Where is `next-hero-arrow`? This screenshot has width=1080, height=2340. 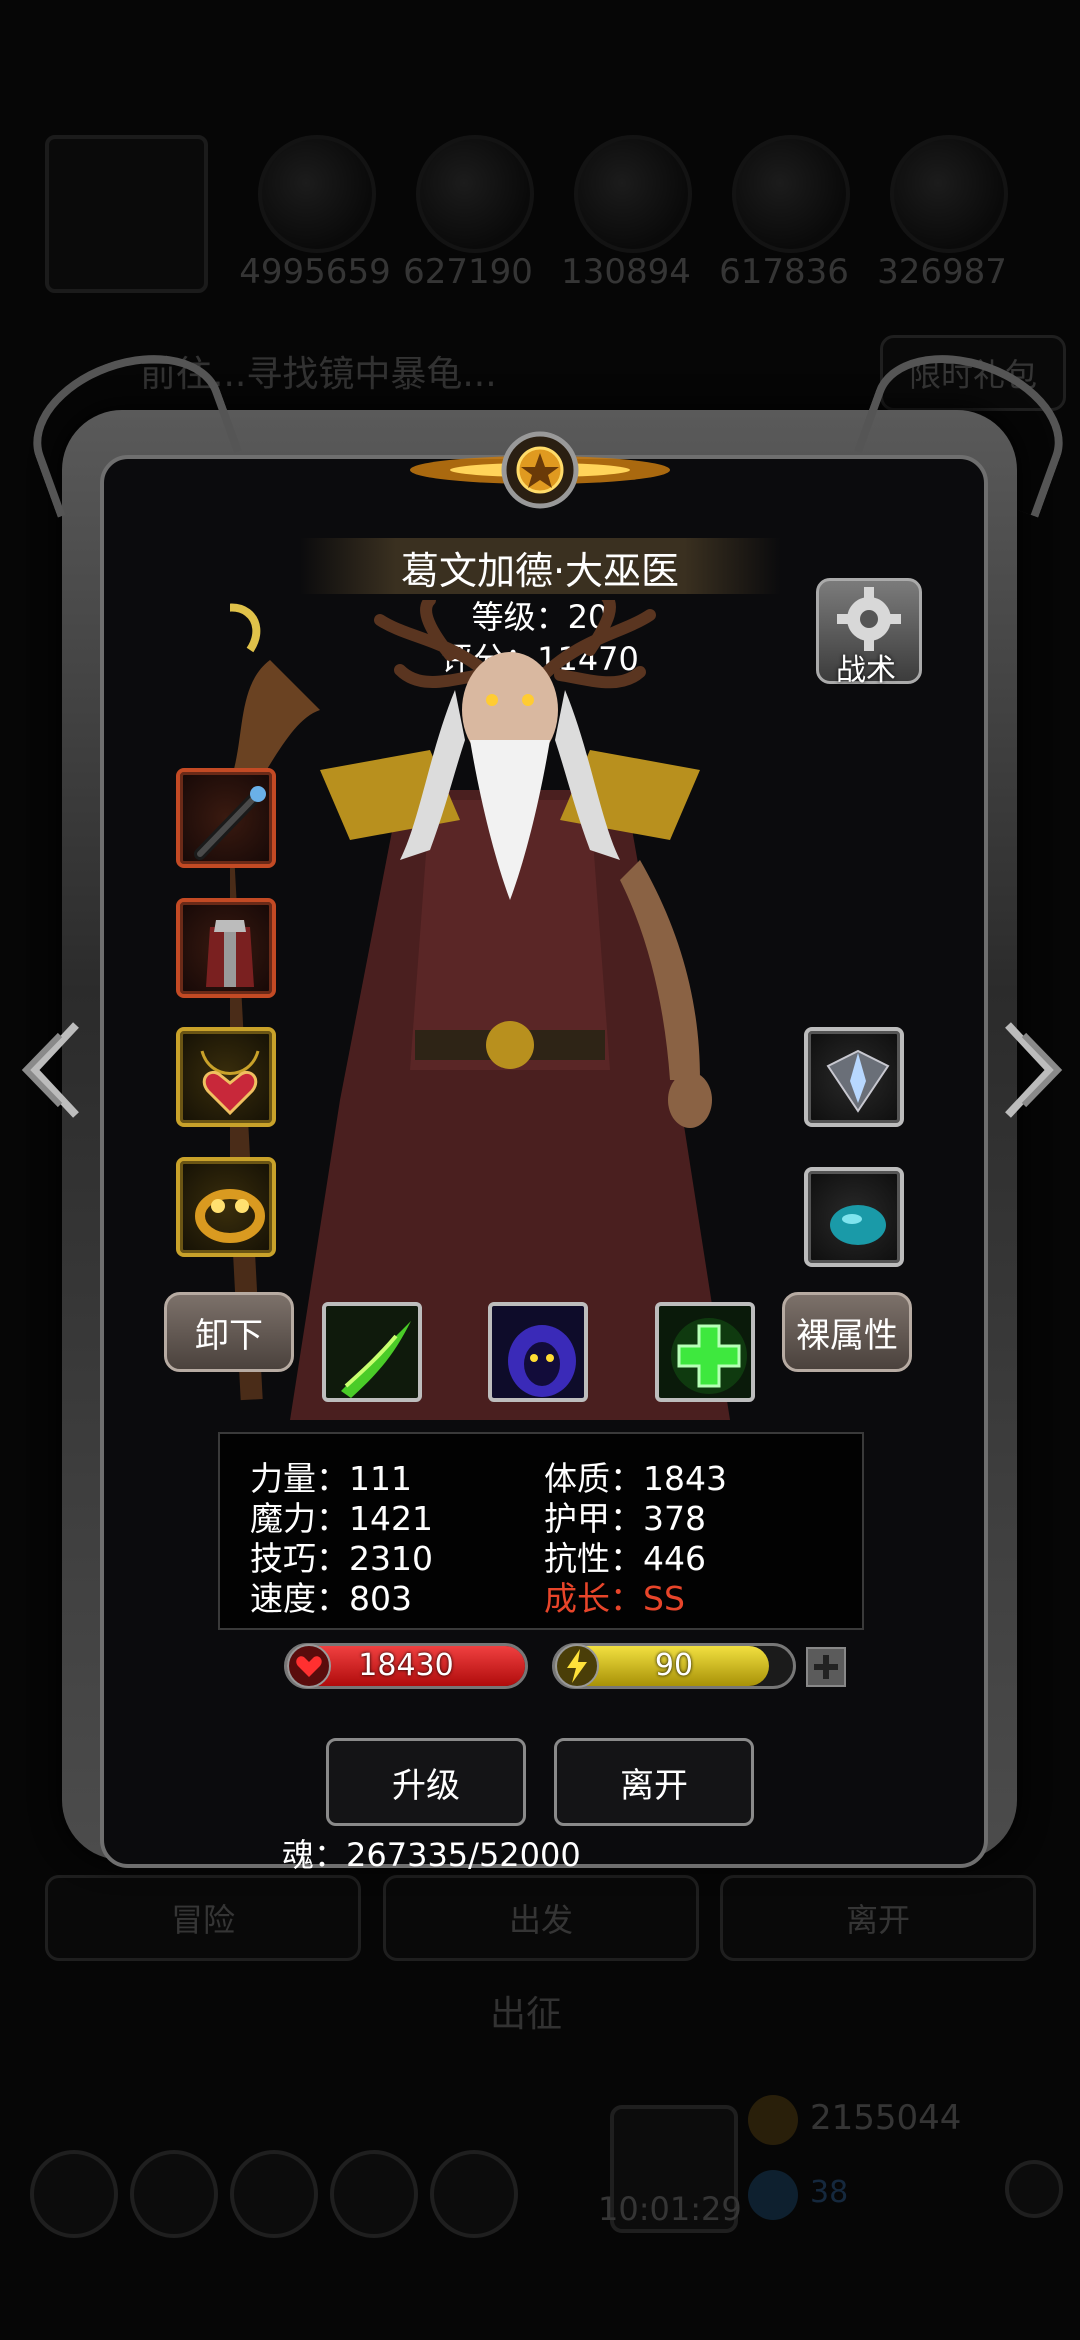 next-hero-arrow is located at coordinates (1030, 1070).